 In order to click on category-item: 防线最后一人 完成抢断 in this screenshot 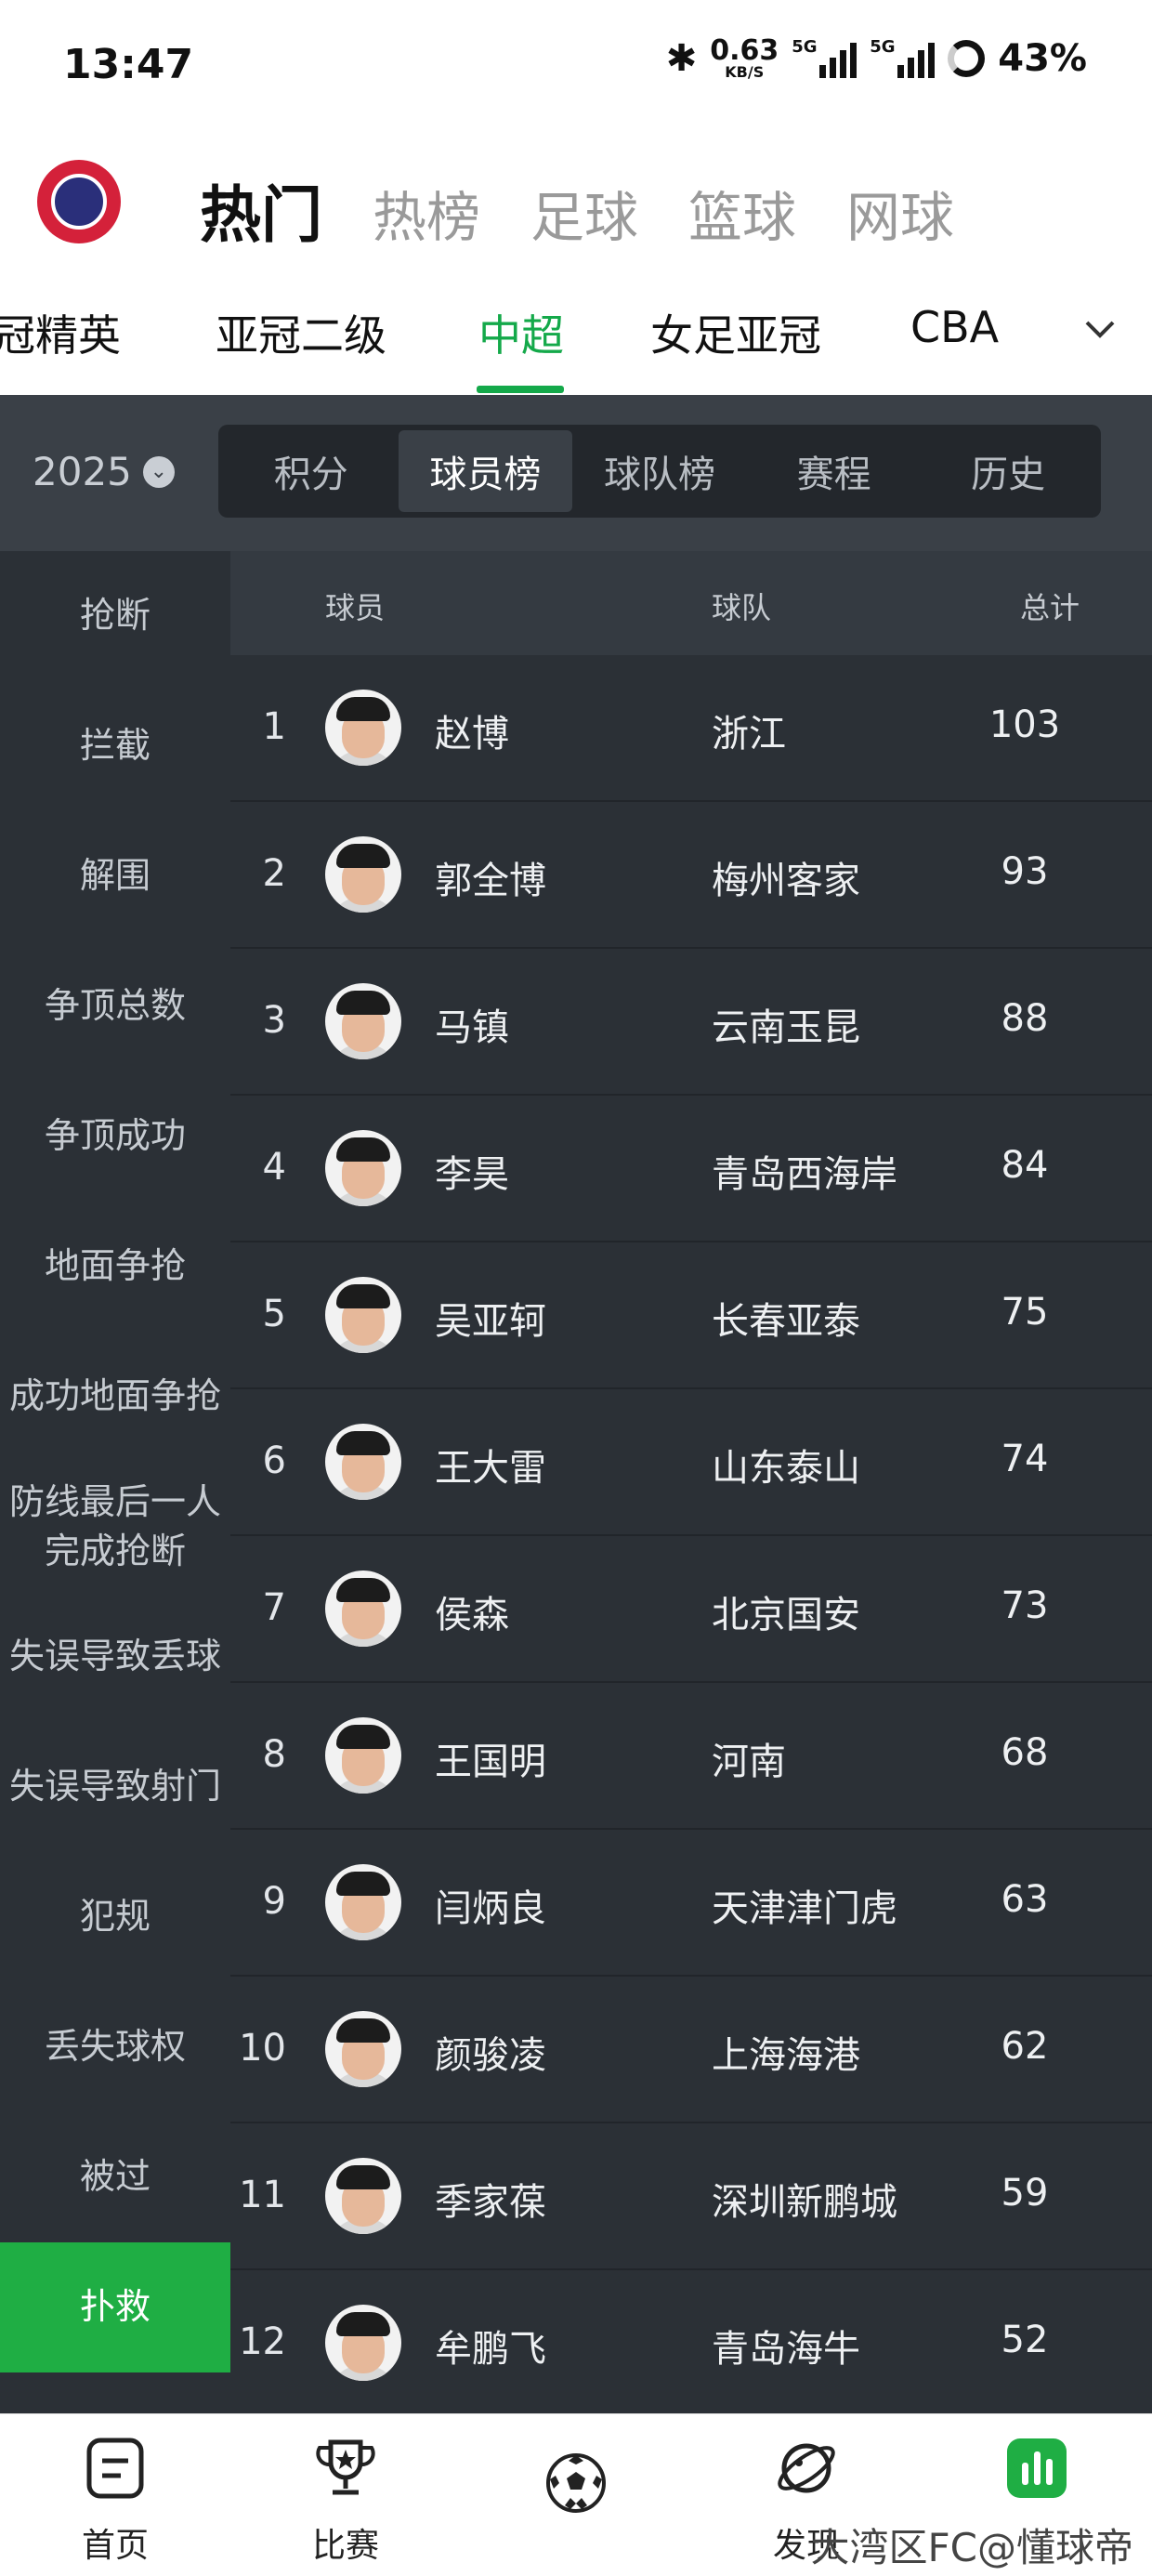, I will do `click(115, 1527)`.